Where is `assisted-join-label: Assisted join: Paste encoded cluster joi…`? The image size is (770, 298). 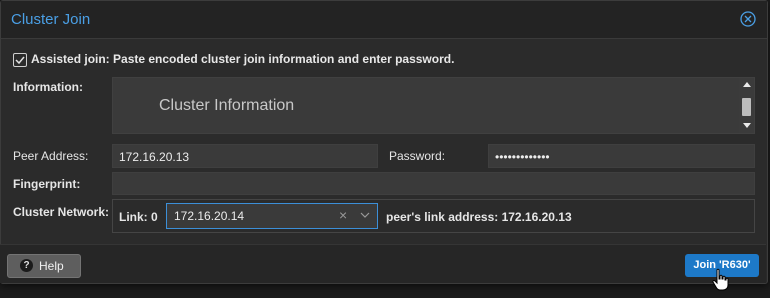 assisted-join-label: Assisted join: Paste encoded cluster joi… is located at coordinates (242, 59).